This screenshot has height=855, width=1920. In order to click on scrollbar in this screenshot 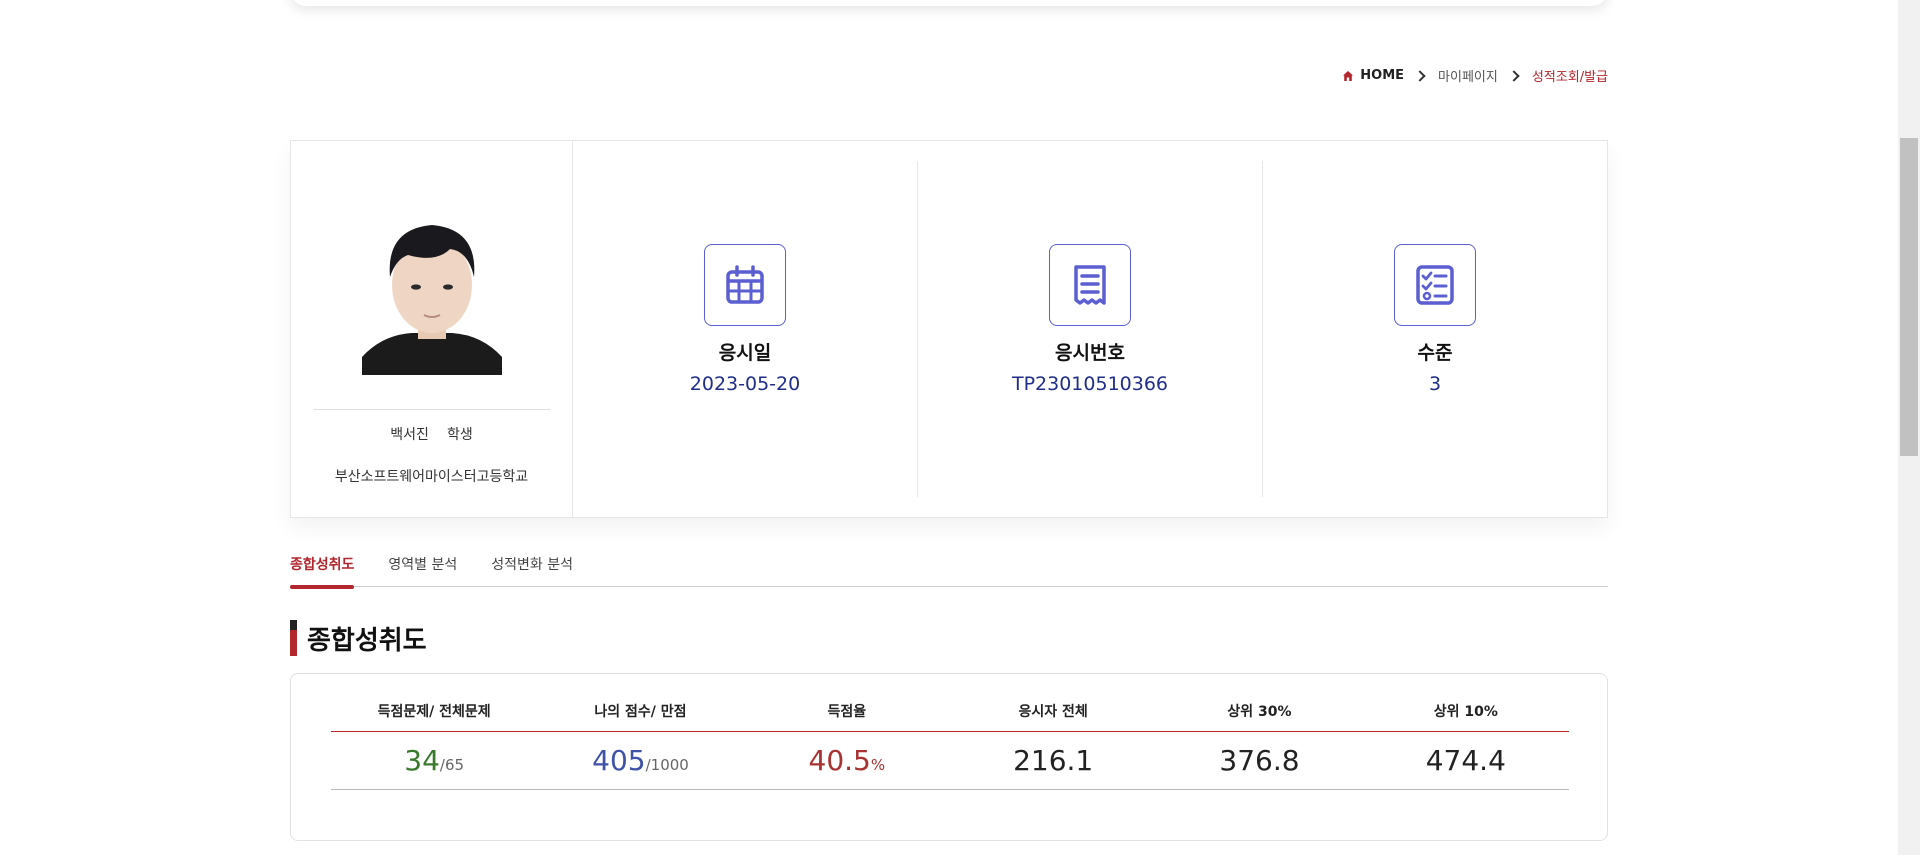, I will do `click(1909, 427)`.